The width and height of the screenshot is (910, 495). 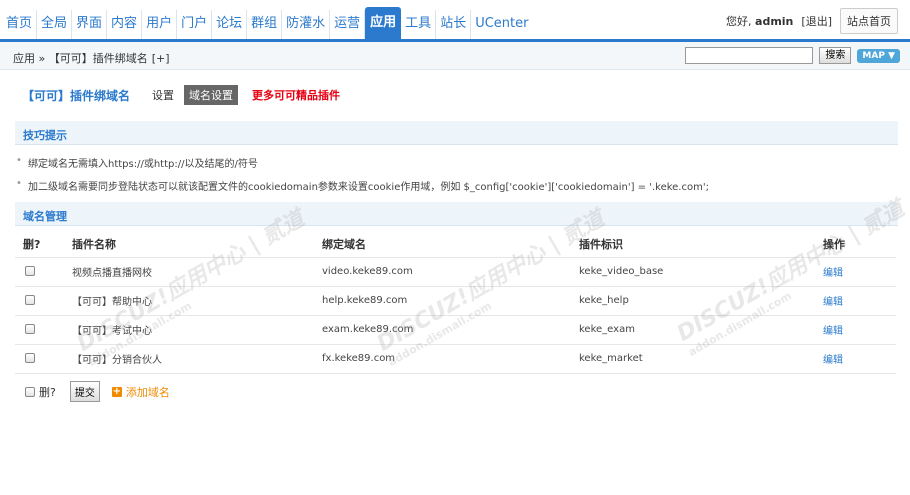 I want to click on nav-item-groups: 群组, so click(x=265, y=24).